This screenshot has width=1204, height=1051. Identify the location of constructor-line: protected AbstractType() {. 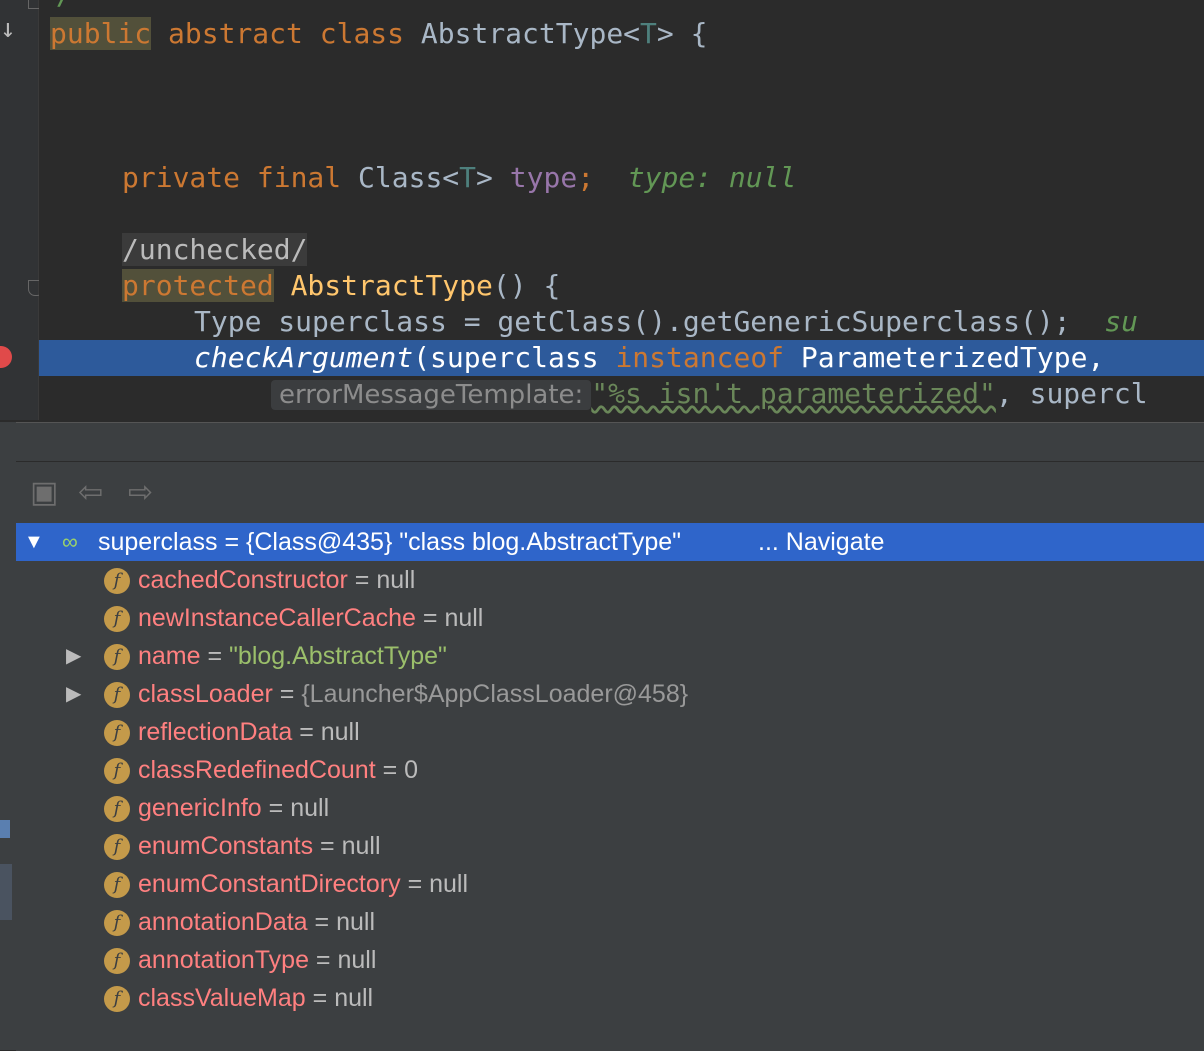
(341, 285).